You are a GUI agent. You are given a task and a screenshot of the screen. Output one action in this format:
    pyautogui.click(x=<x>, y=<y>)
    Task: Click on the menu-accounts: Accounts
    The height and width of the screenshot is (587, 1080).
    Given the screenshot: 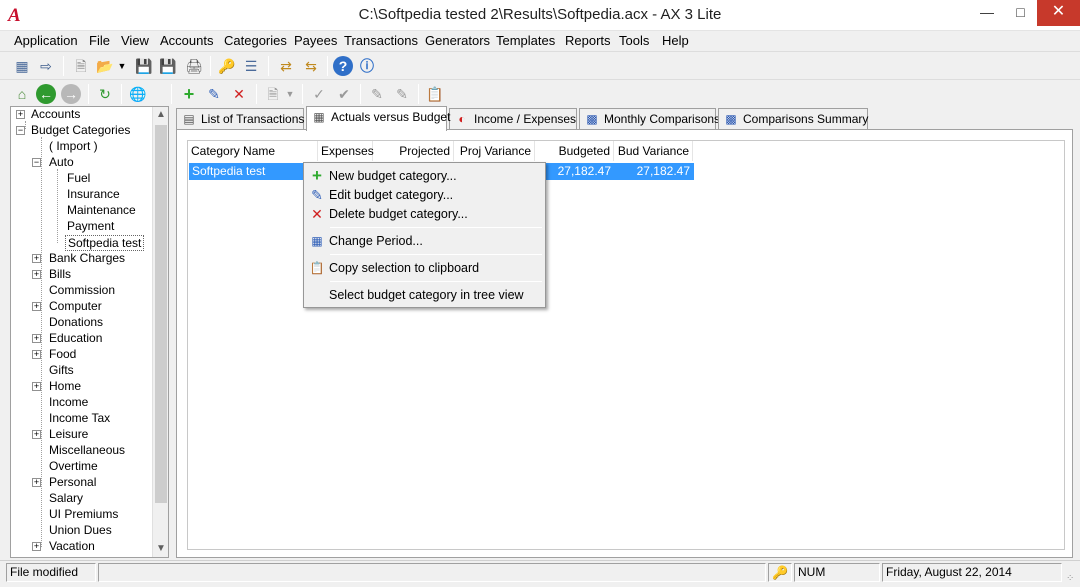 What is the action you would take?
    pyautogui.click(x=186, y=40)
    